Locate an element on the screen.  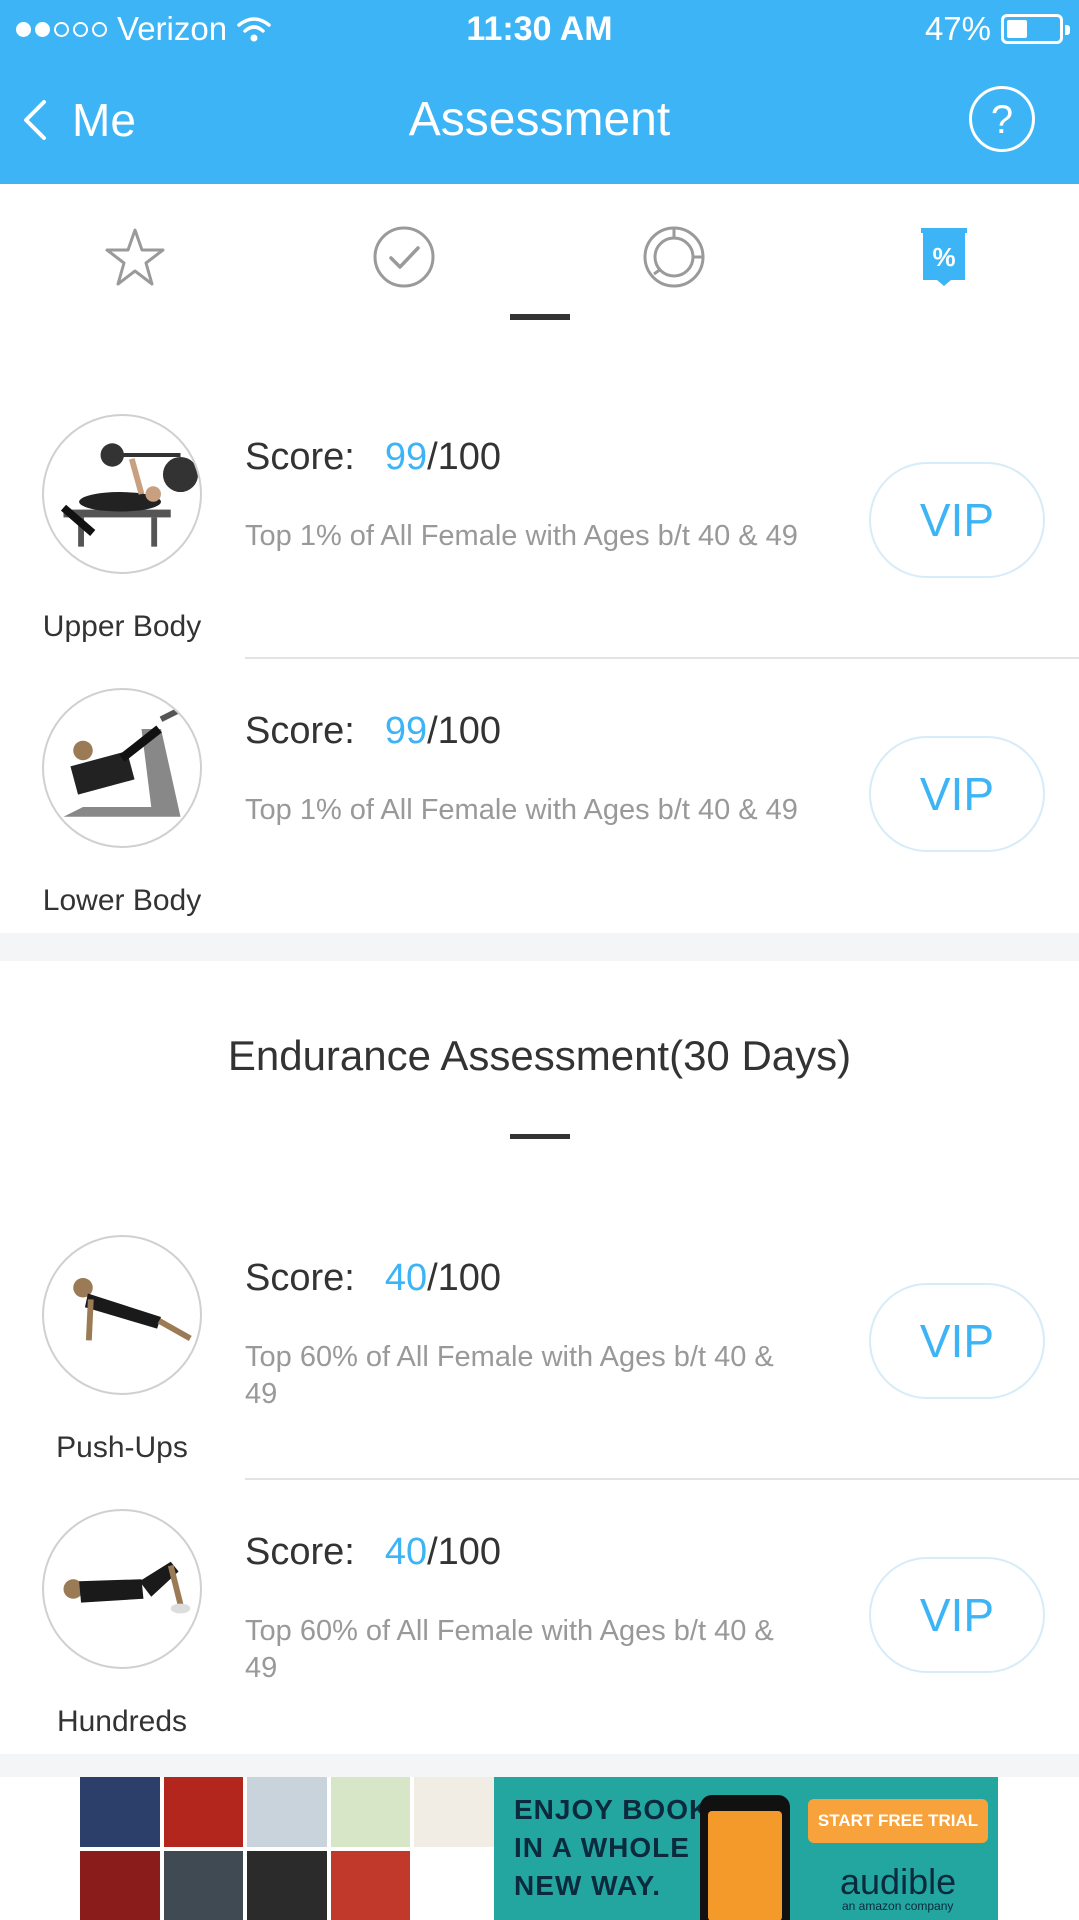
tab-chart is located at coordinates (674, 257).